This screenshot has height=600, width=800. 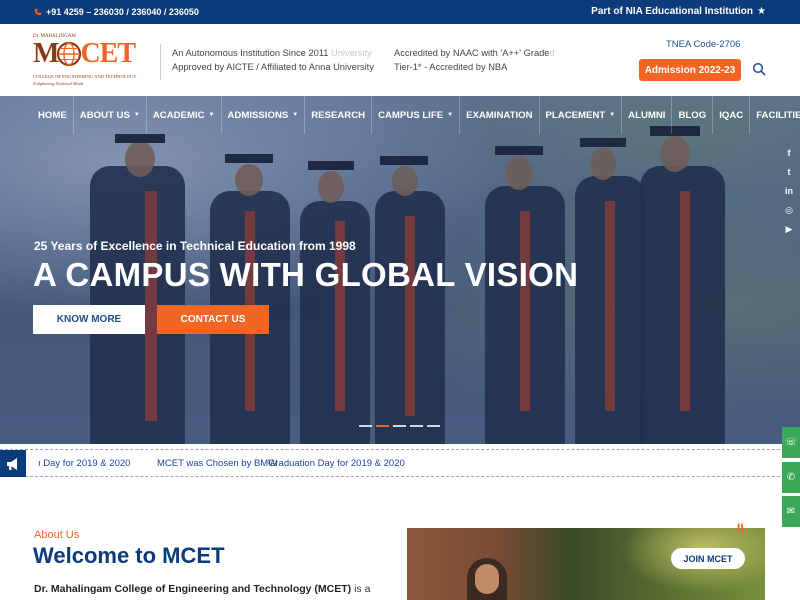 I want to click on nav-item-label: HOME, so click(x=52, y=115).